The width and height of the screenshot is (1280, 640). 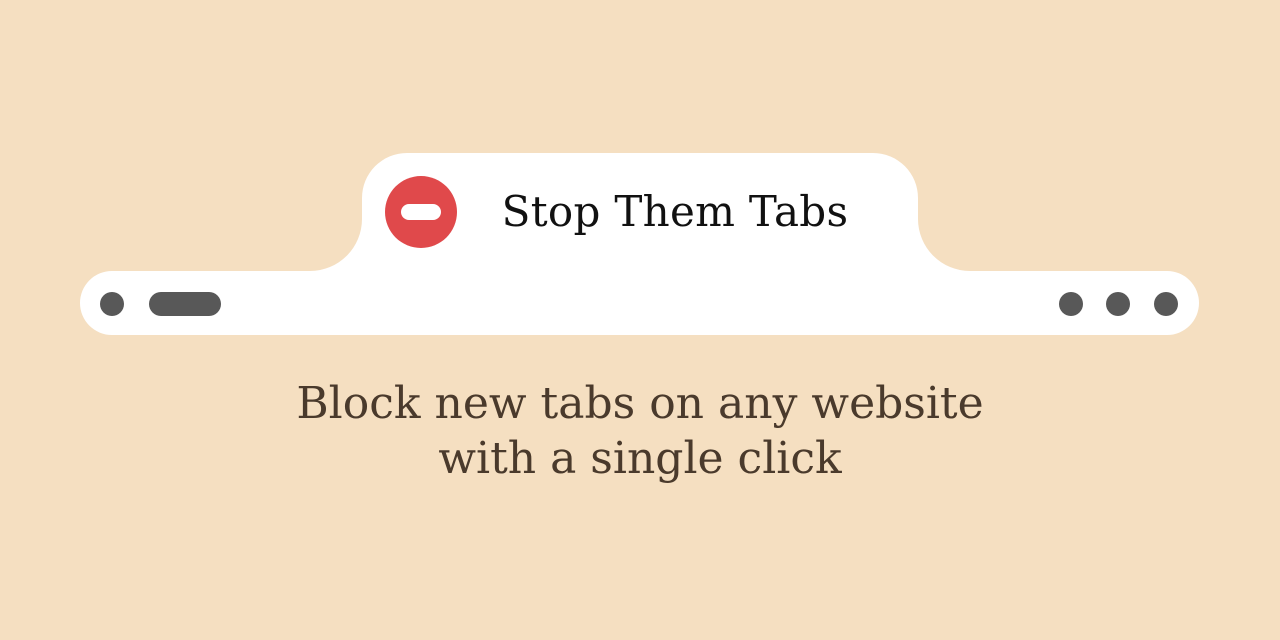 What do you see at coordinates (185, 304) in the screenshot?
I see `pill-icon` at bounding box center [185, 304].